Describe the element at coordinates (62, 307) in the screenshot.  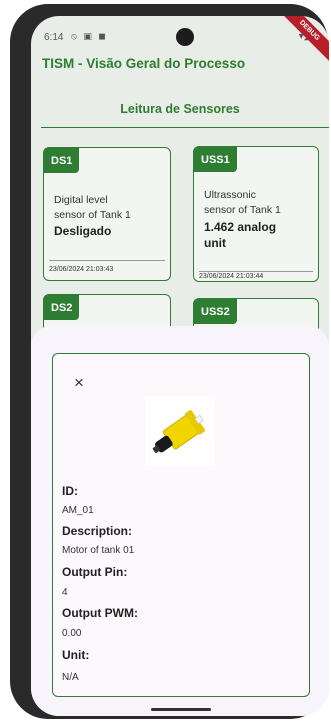
I see `sensor-tag: DS2` at that location.